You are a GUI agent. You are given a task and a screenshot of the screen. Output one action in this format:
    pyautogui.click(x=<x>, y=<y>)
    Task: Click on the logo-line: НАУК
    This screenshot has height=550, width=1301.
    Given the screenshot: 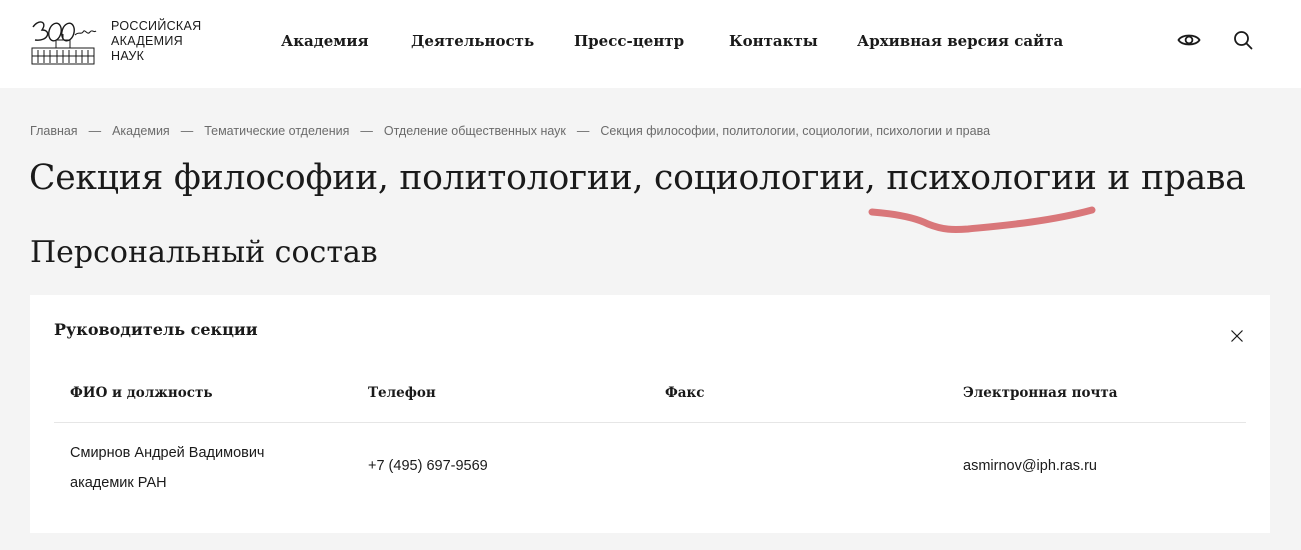 What is the action you would take?
    pyautogui.click(x=128, y=56)
    